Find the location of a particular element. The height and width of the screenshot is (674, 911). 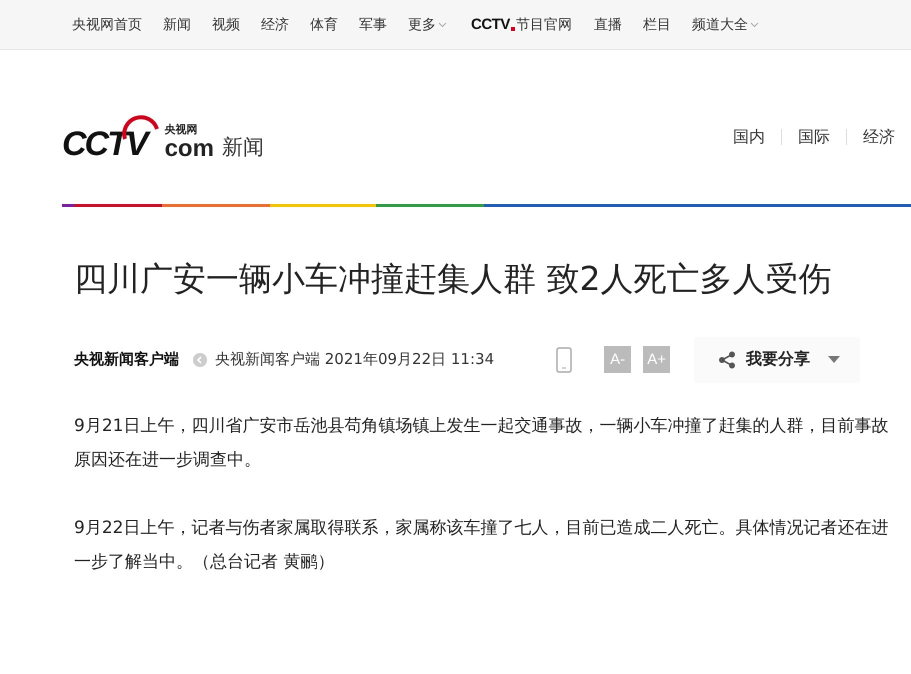

nav-link: 央视网首页 is located at coordinates (107, 25).